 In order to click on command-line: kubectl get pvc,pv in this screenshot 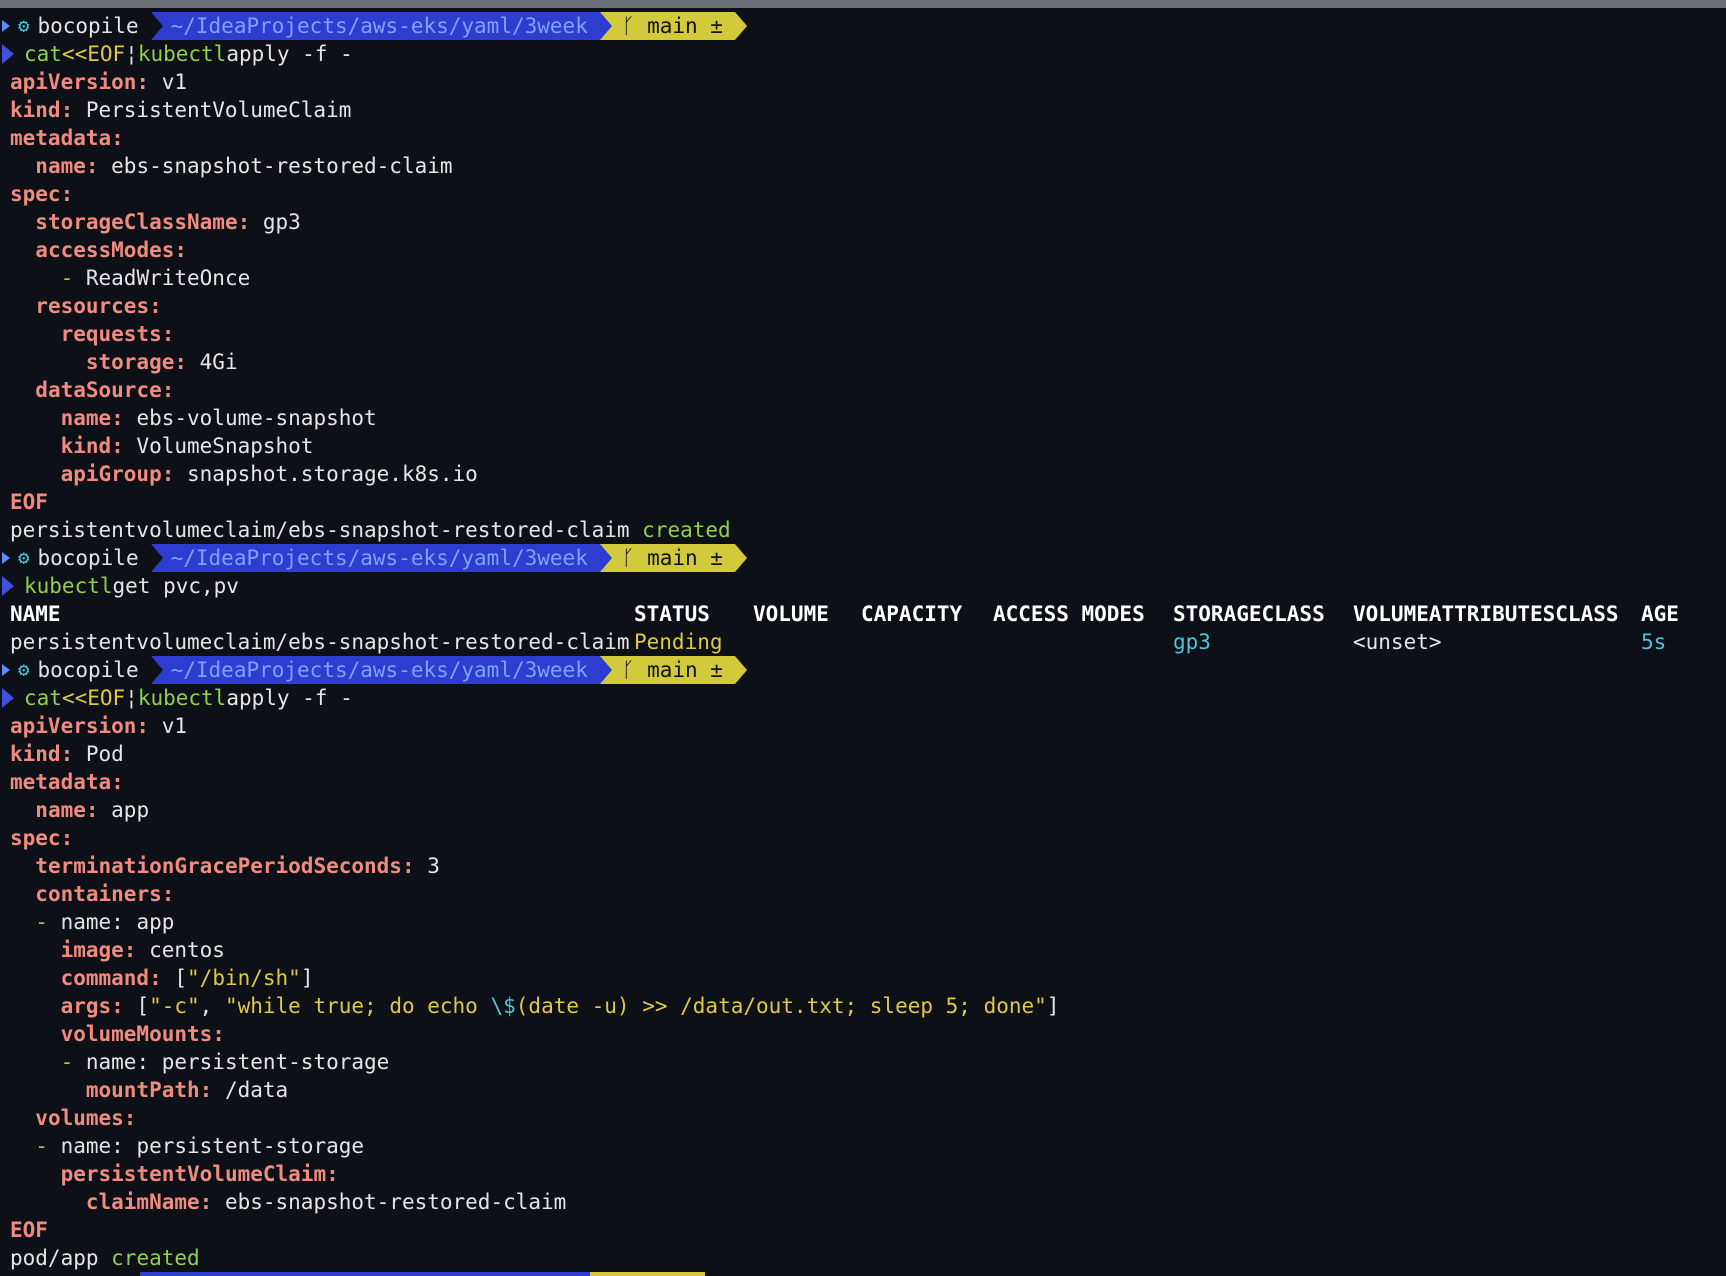, I will do `click(858, 586)`.